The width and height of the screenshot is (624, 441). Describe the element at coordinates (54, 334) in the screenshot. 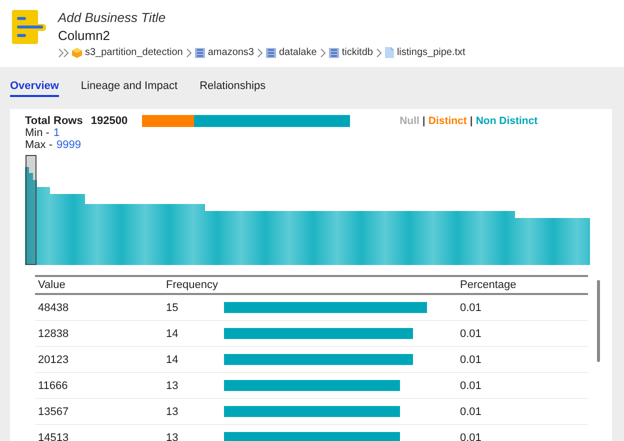

I see `table-cell-text: 12838` at that location.